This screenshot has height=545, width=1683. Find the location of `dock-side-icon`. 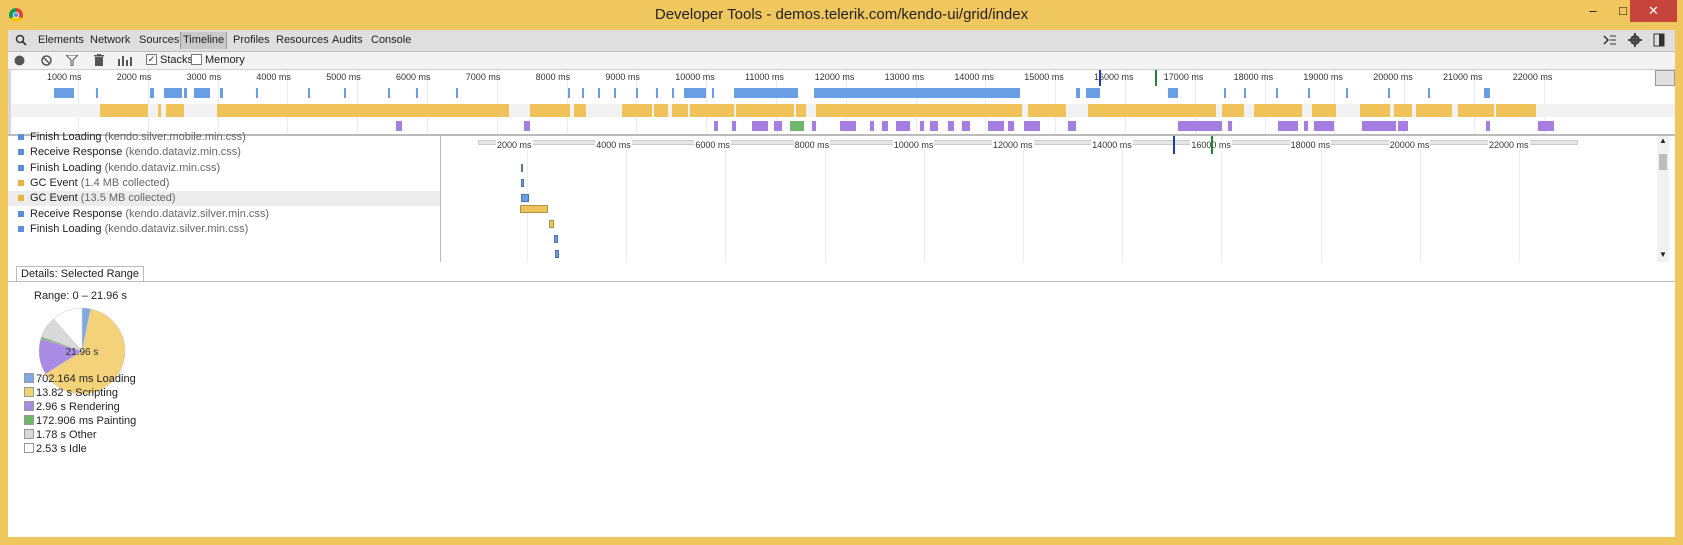

dock-side-icon is located at coordinates (1659, 40).